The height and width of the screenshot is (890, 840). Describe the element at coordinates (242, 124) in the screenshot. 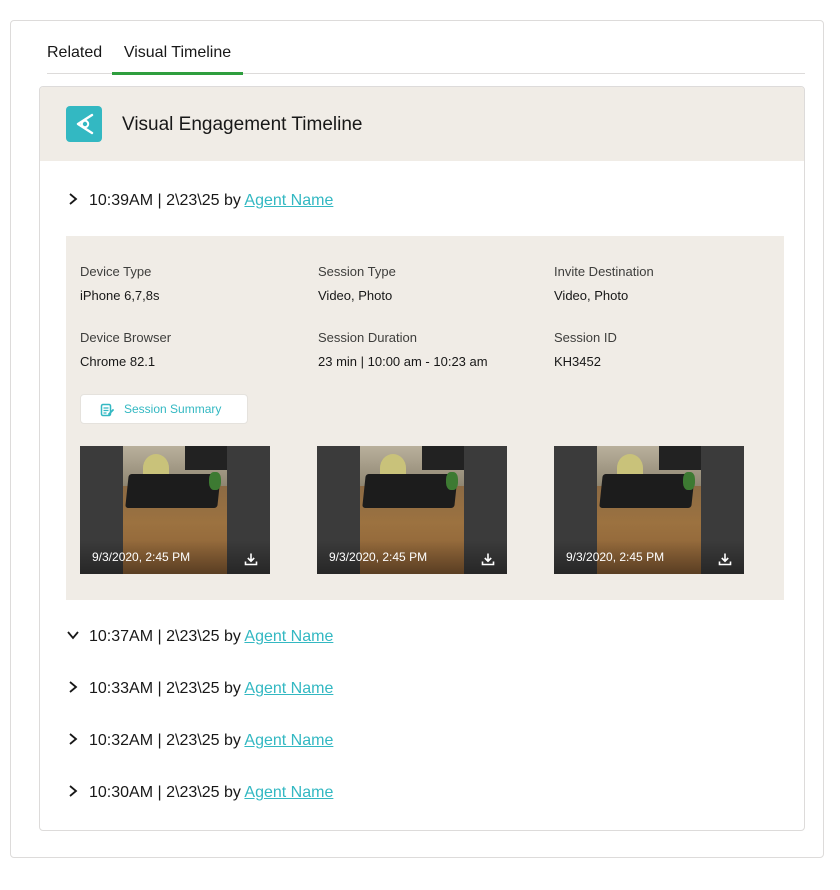

I see `card-title: Visual Engagement Timeline` at that location.